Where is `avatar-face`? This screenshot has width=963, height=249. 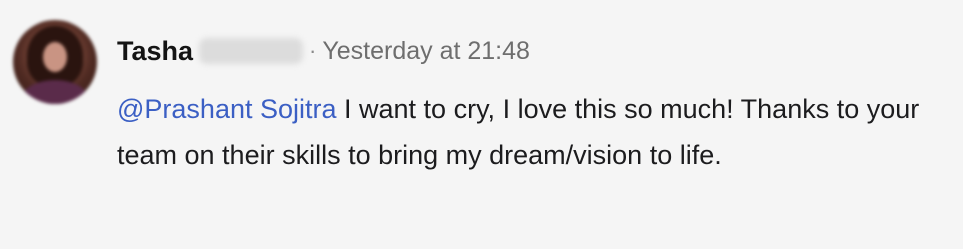
avatar-face is located at coordinates (55, 57).